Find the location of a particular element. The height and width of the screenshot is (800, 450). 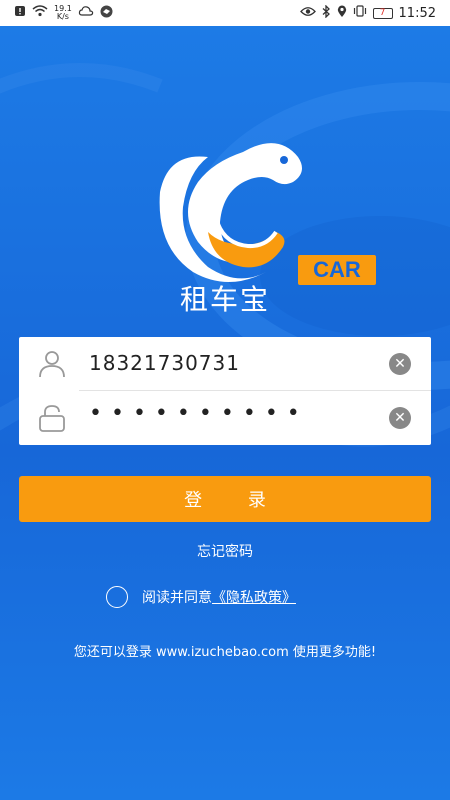

network-speed: 19.1 K/s is located at coordinates (63, 12).